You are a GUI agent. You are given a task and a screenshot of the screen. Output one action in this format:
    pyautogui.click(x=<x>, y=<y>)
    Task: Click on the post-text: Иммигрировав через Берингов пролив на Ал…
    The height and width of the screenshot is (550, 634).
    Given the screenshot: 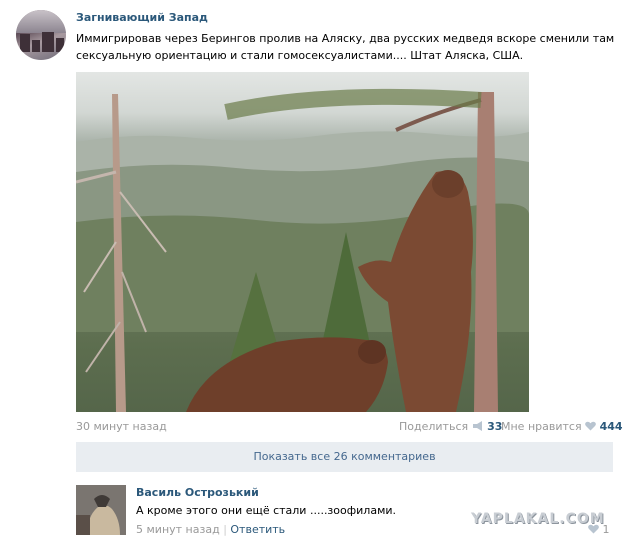 What is the action you would take?
    pyautogui.click(x=345, y=47)
    